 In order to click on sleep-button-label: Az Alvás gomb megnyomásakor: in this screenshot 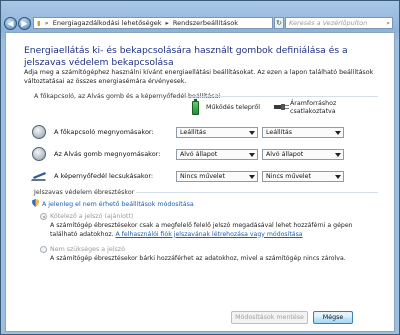, I will do `click(107, 154)`.